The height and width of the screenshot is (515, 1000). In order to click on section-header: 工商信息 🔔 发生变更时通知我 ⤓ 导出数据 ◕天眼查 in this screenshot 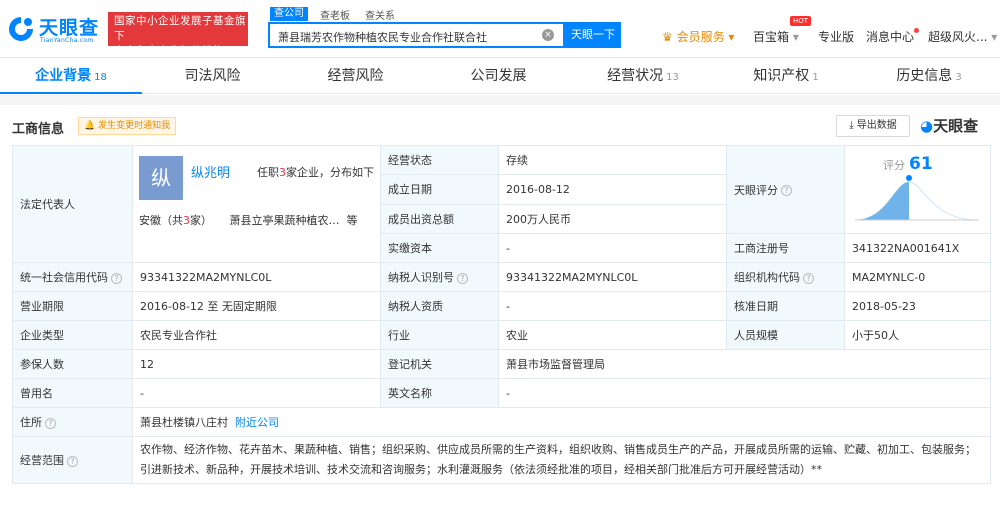, I will do `click(500, 125)`.